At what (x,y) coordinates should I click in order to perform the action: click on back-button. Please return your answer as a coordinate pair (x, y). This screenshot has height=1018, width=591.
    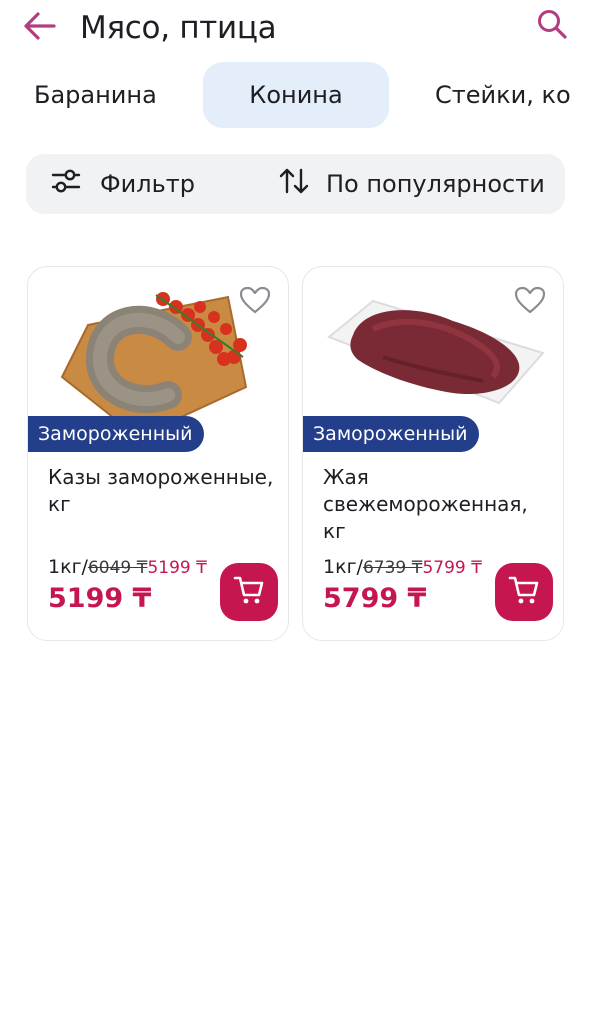
    Looking at the image, I should click on (40, 28).